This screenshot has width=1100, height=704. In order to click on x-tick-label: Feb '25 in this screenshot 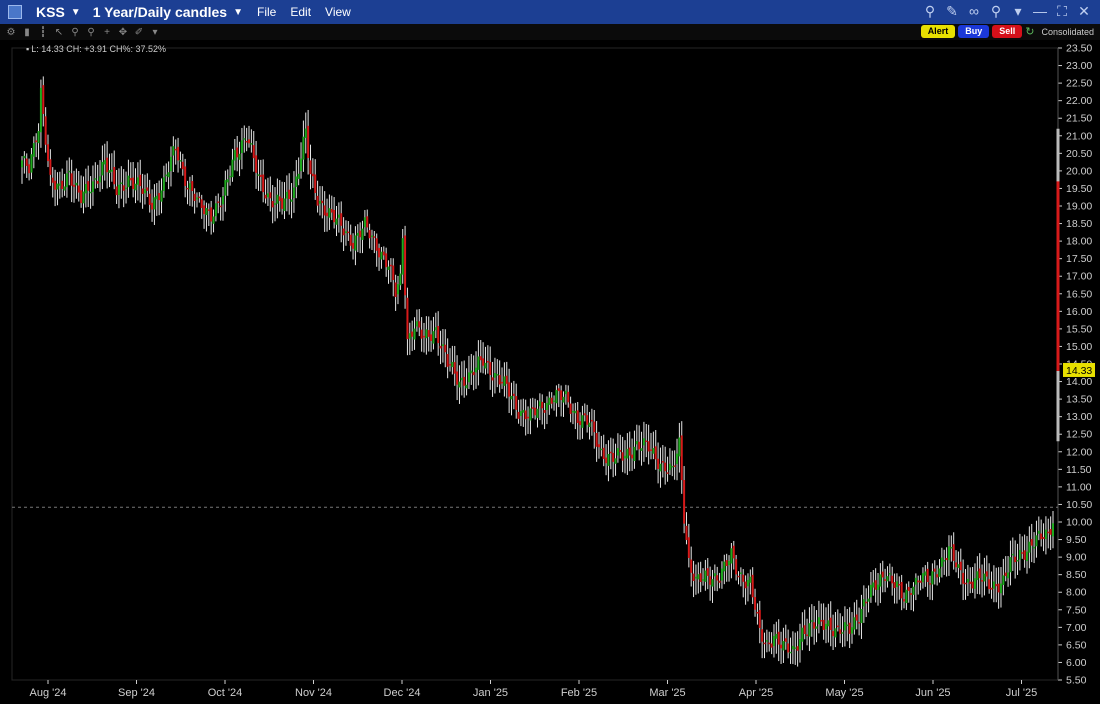, I will do `click(579, 693)`.